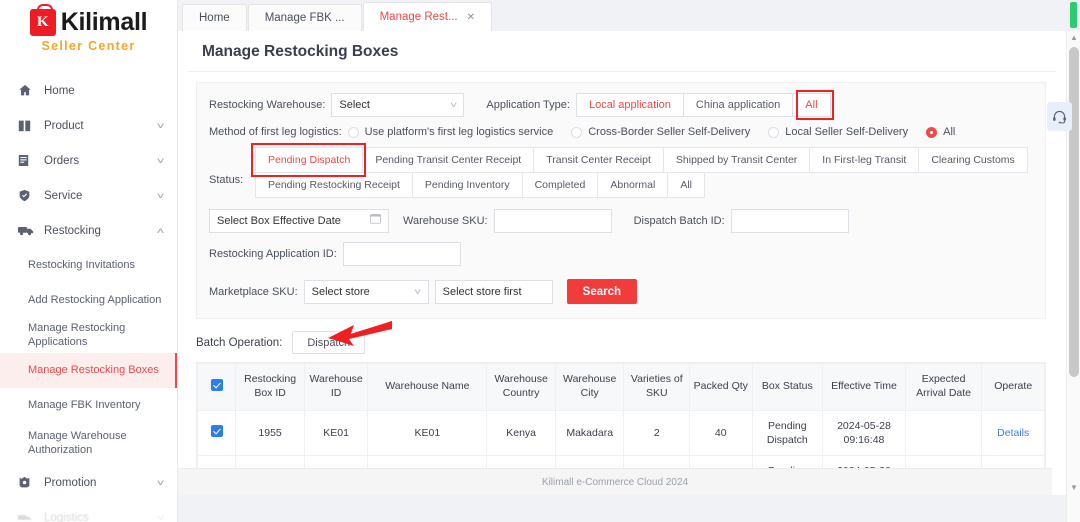  I want to click on segment-label: Local application, so click(629, 105).